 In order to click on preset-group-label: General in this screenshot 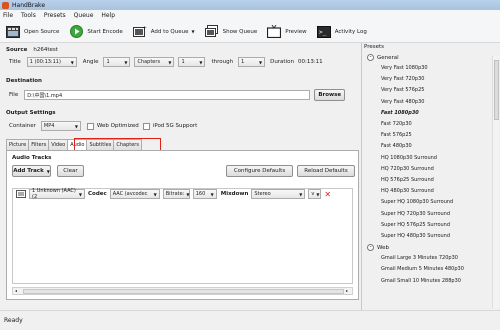, I will do `click(388, 57)`.